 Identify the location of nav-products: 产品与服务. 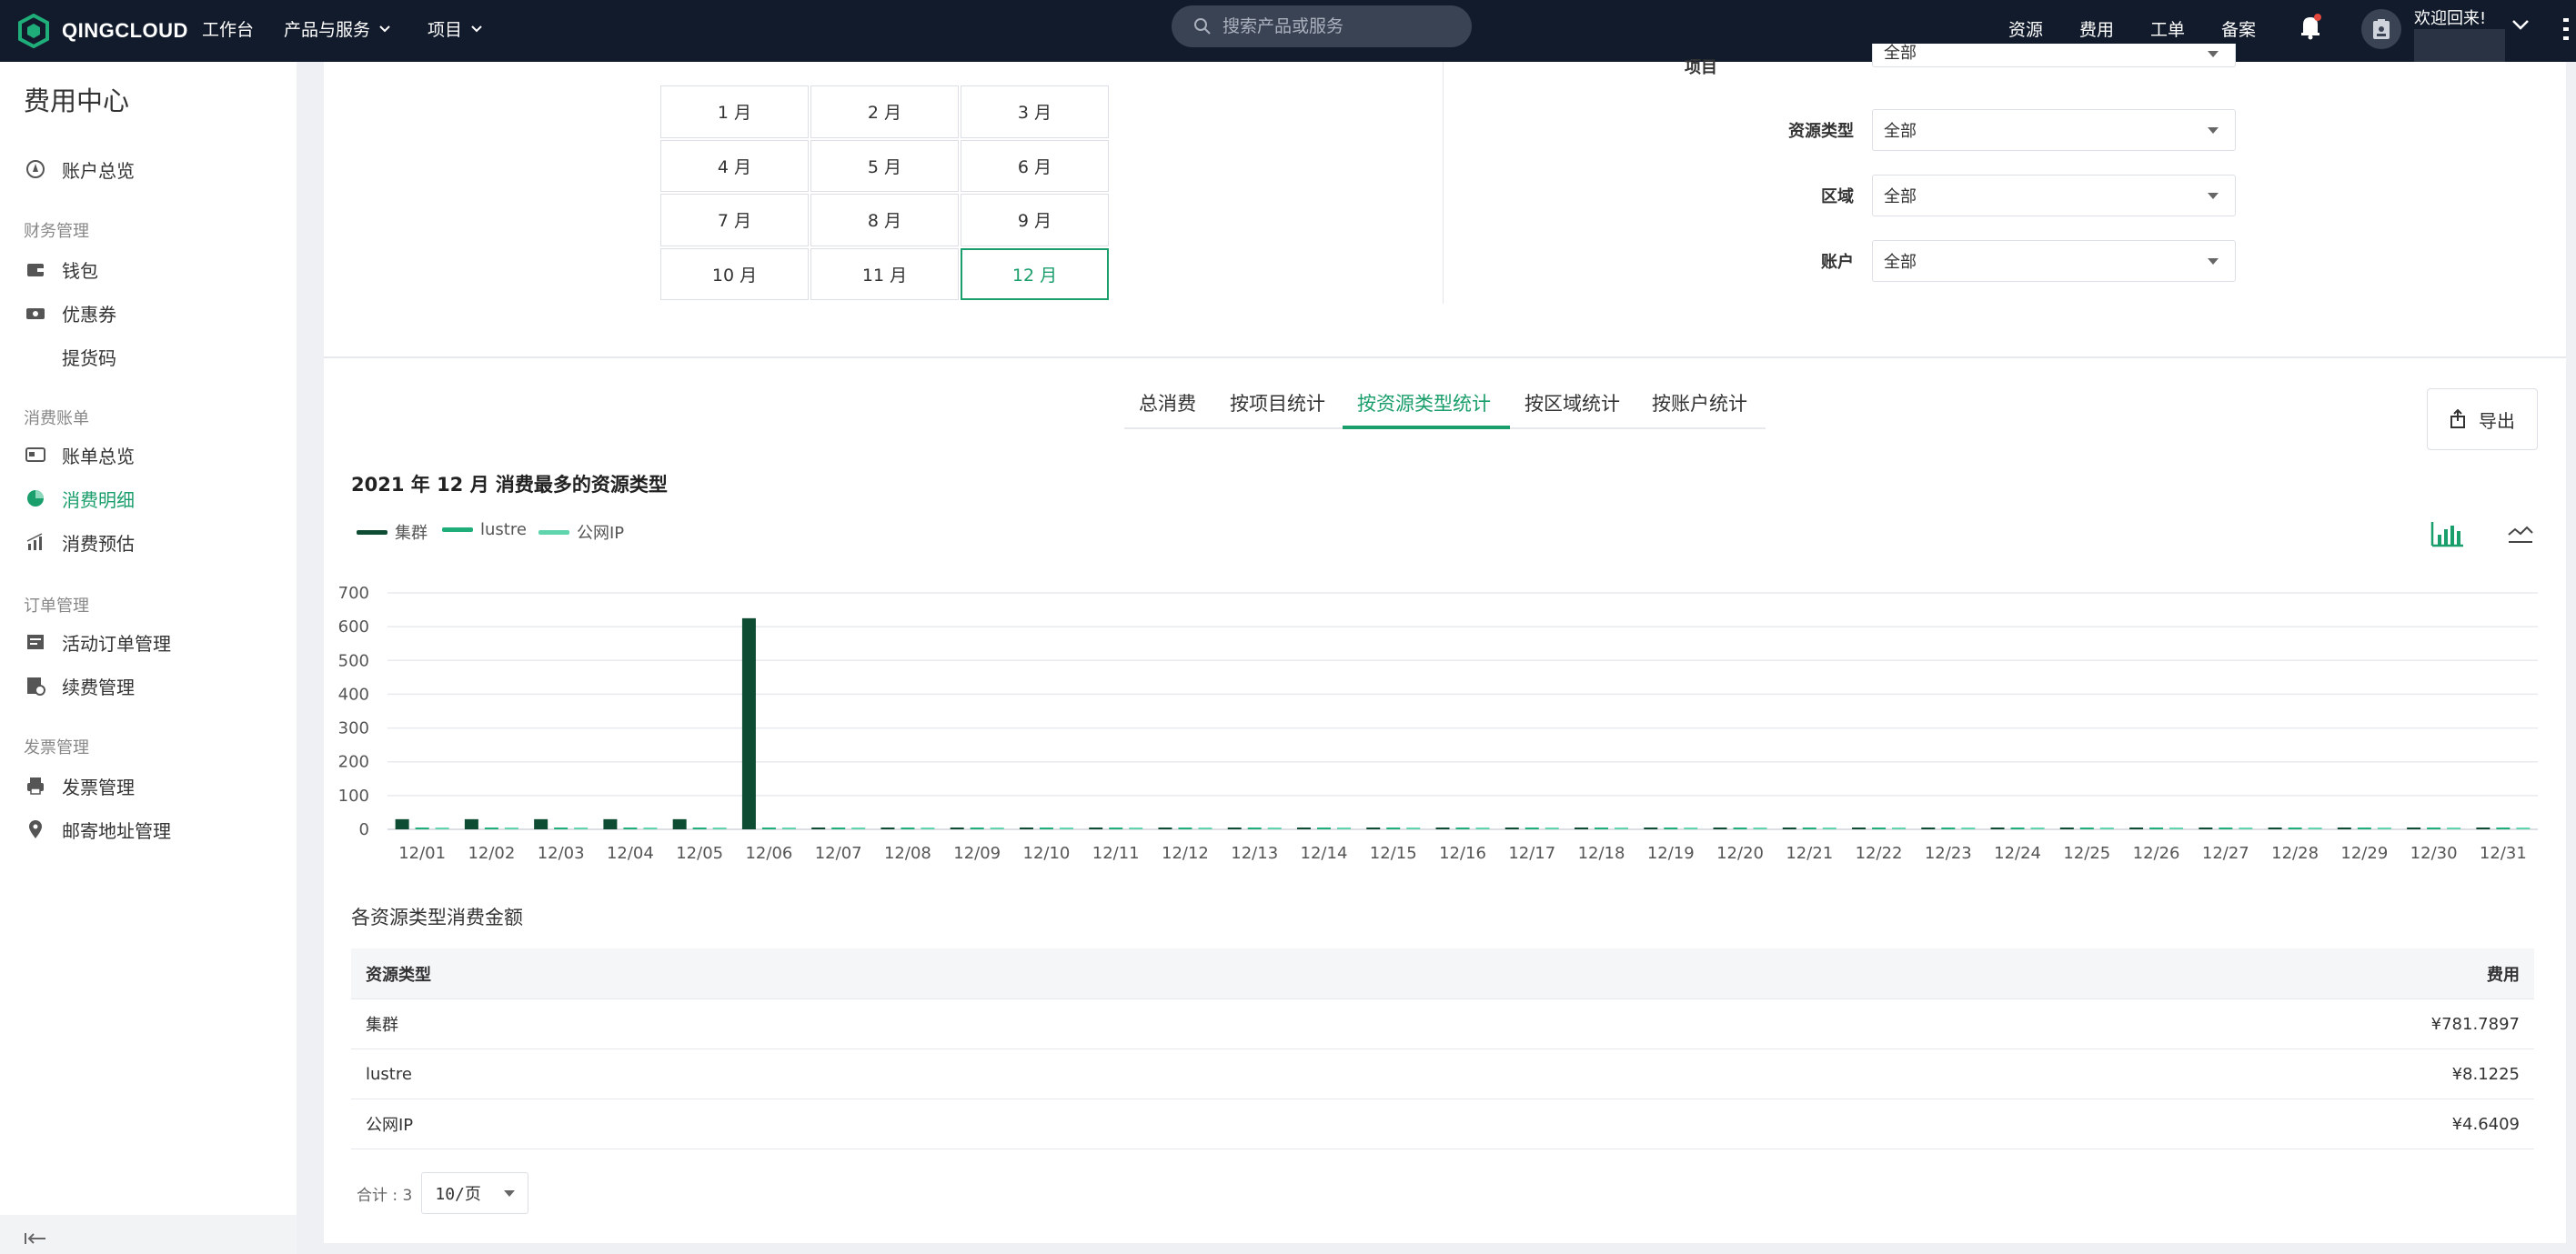
(338, 28).